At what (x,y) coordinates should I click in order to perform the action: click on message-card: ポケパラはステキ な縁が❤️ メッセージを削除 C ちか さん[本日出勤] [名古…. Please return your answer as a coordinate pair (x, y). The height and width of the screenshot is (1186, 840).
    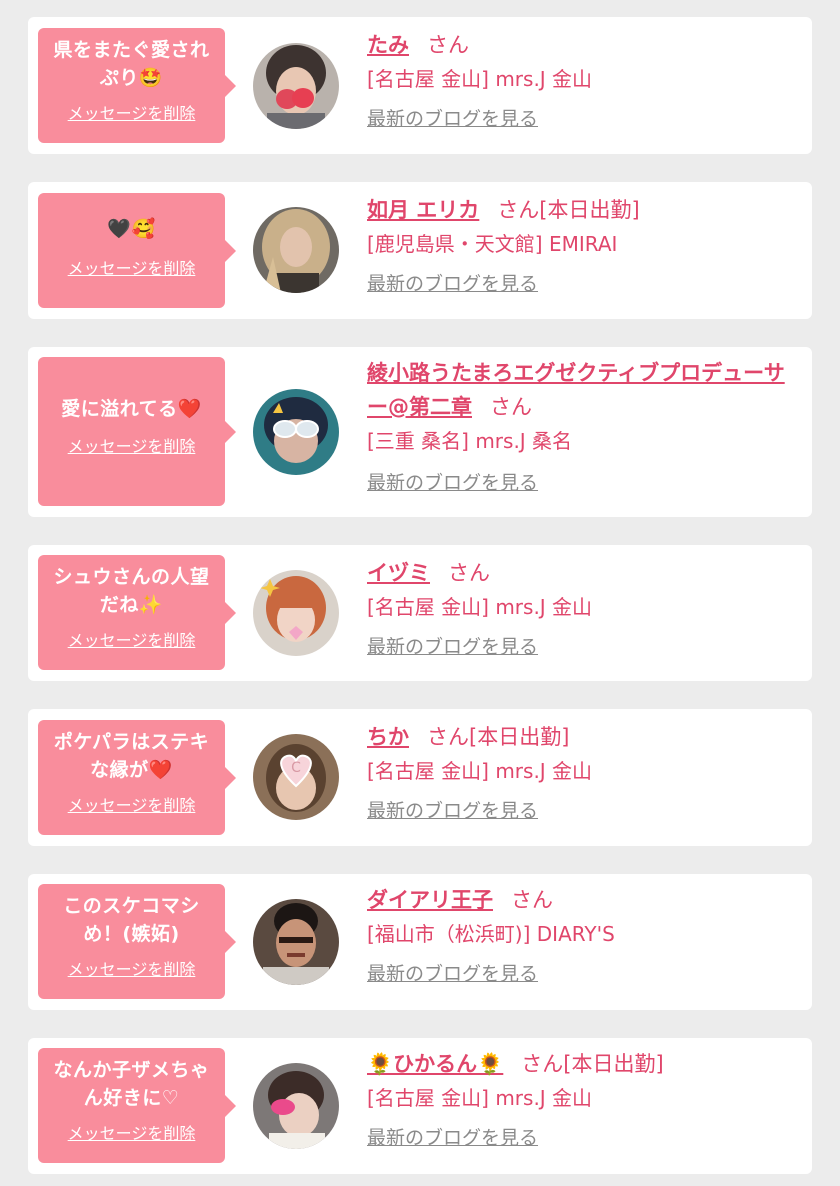
    Looking at the image, I should click on (420, 777).